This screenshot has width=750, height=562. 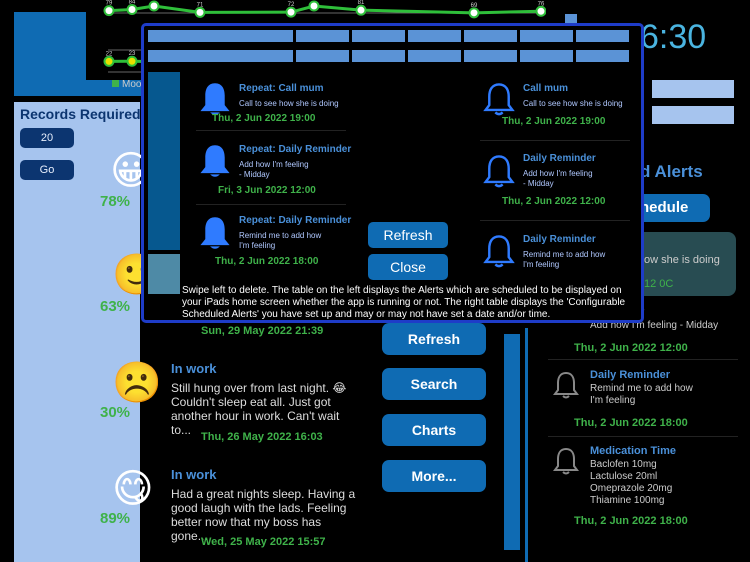 What do you see at coordinates (85, 114) in the screenshot?
I see `records-title: Records Required?` at bounding box center [85, 114].